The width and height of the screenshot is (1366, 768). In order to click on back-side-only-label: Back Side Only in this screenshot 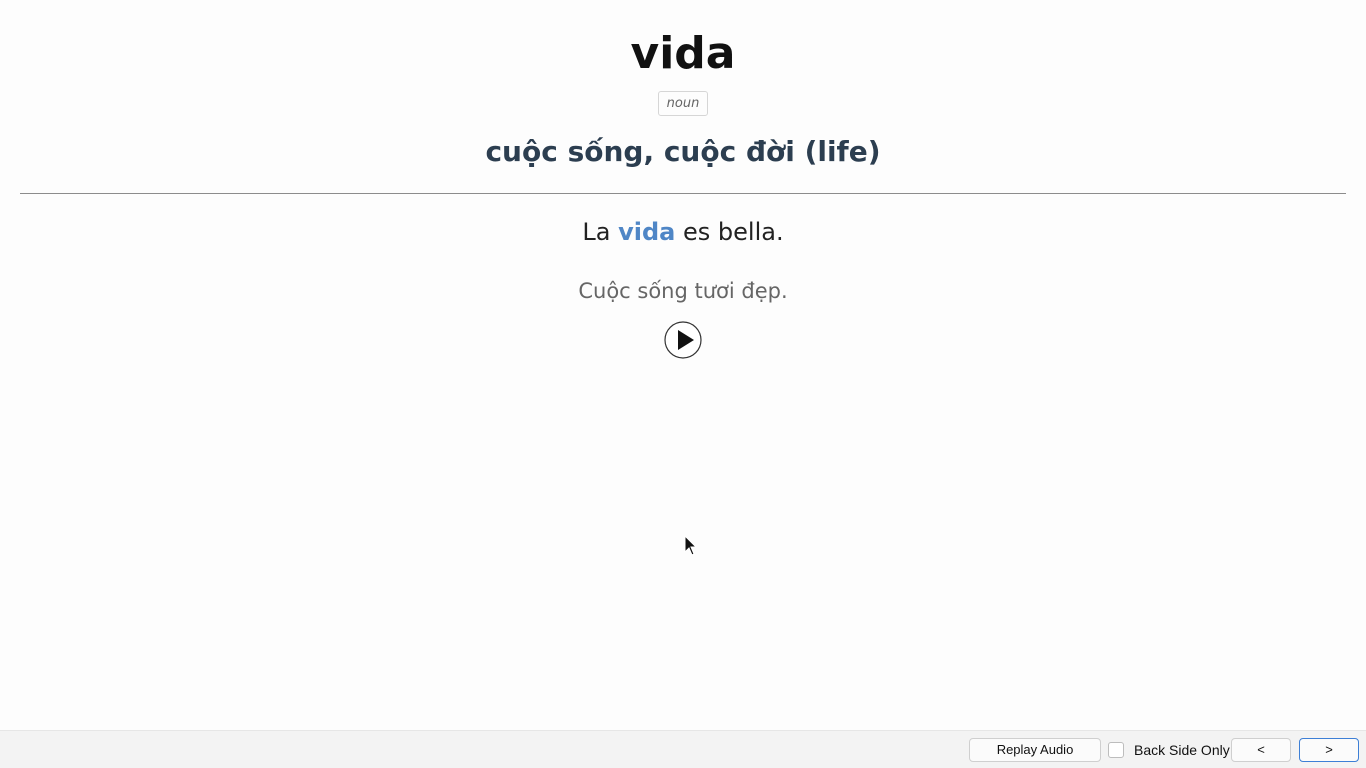, I will do `click(1182, 750)`.